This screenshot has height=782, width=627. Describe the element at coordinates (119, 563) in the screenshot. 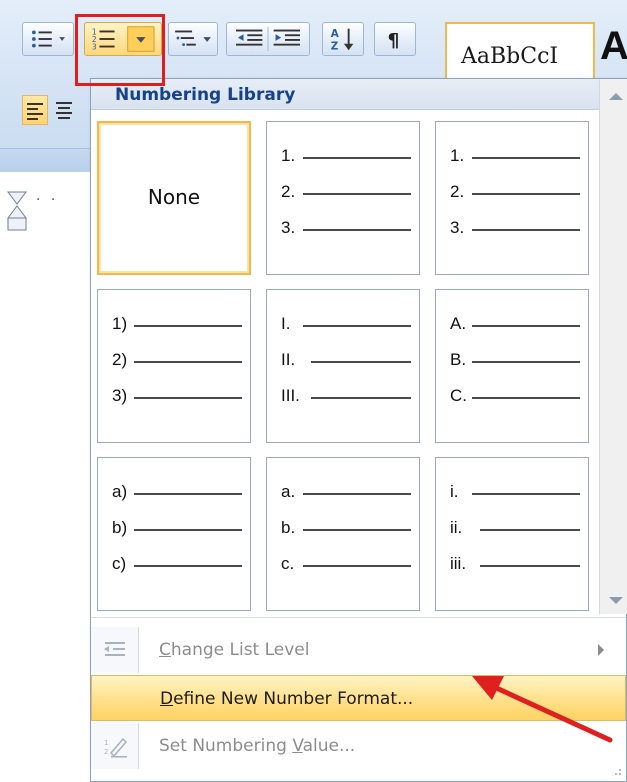

I see `tile-marker: c)` at that location.